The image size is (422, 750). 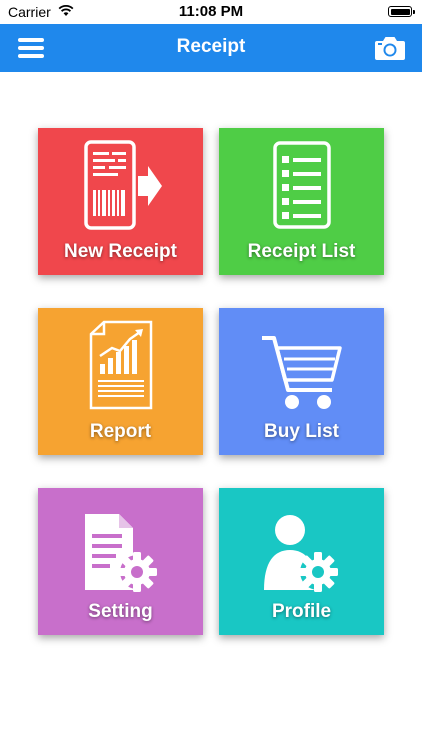 I want to click on new-receipt-tile: New Receipt, so click(x=120, y=201).